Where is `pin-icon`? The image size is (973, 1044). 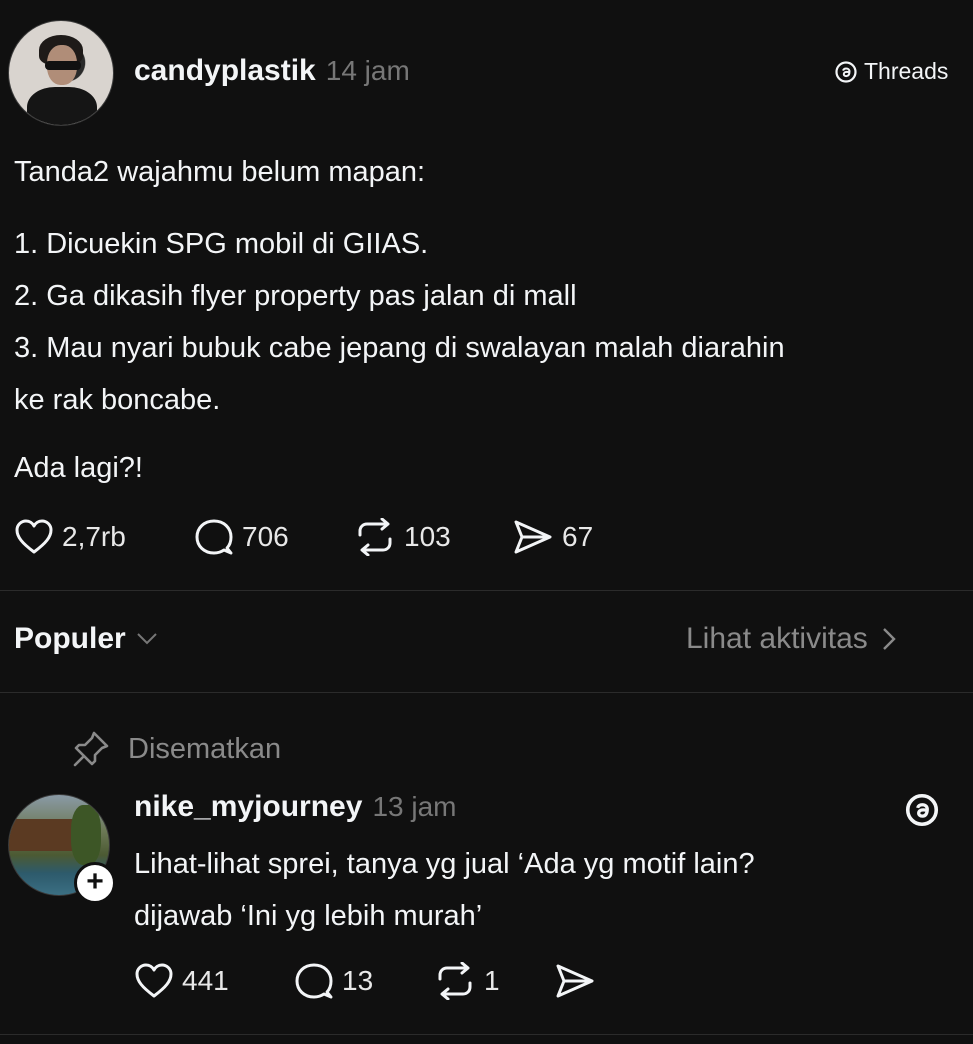
pin-icon is located at coordinates (91, 749).